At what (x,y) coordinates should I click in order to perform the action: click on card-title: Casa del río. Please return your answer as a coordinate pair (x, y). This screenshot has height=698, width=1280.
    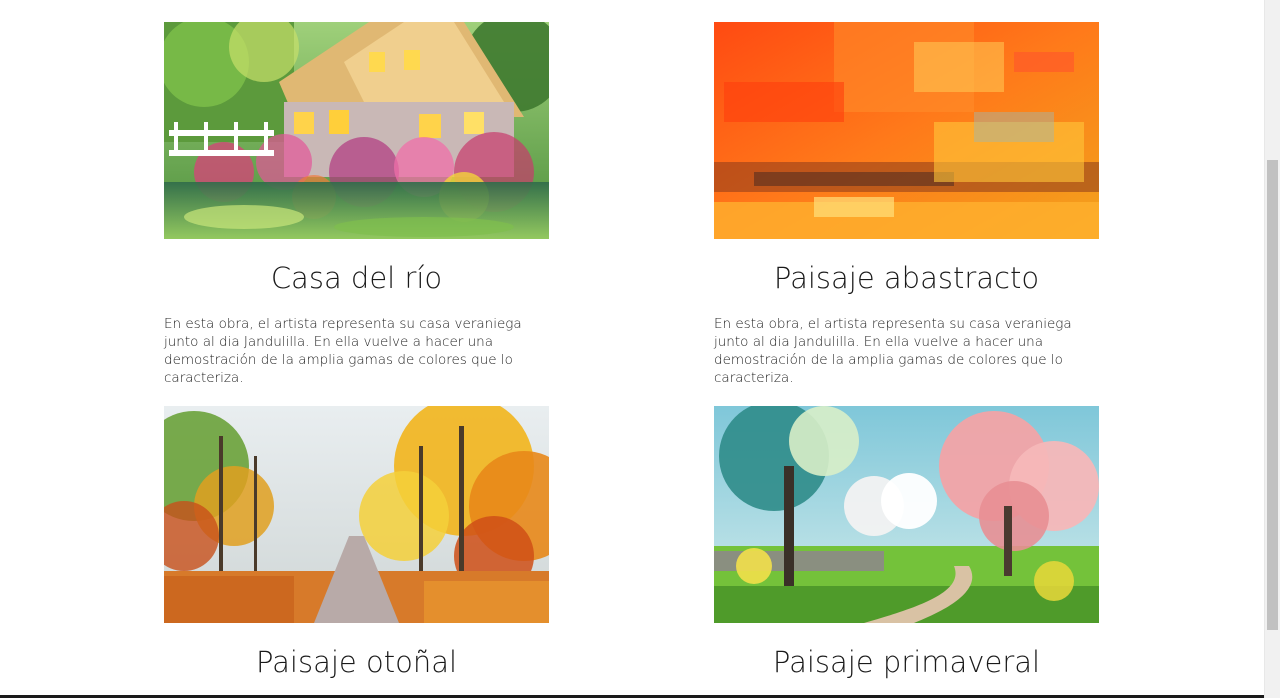
    Looking at the image, I should click on (356, 278).